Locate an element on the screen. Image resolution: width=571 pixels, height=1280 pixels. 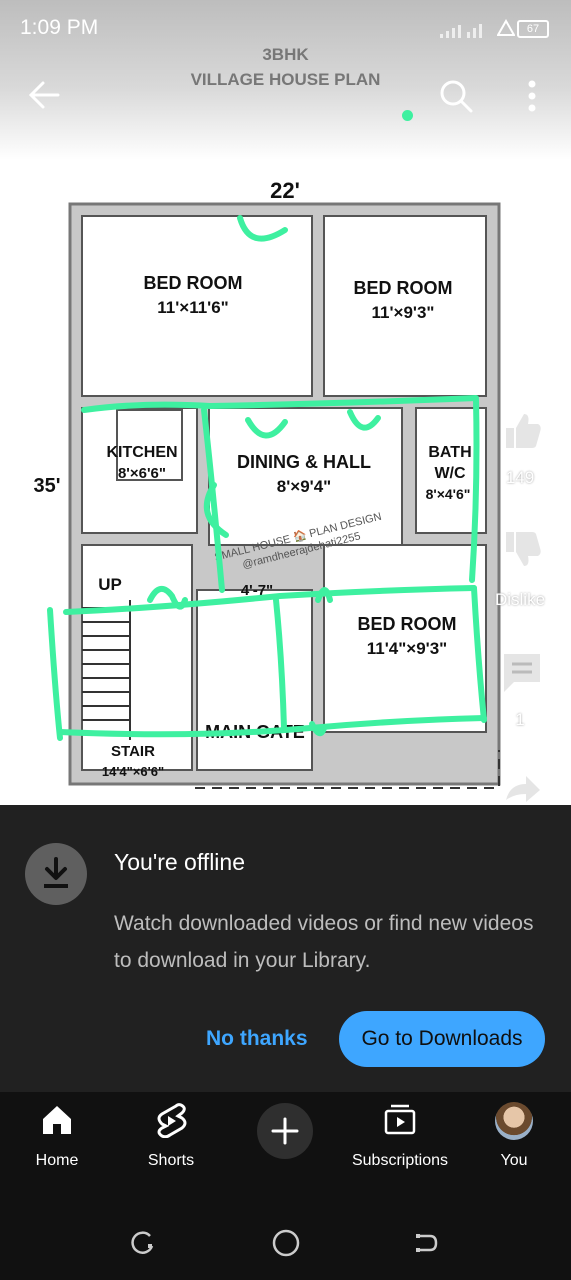
shorts-icon is located at coordinates (172, 1120).